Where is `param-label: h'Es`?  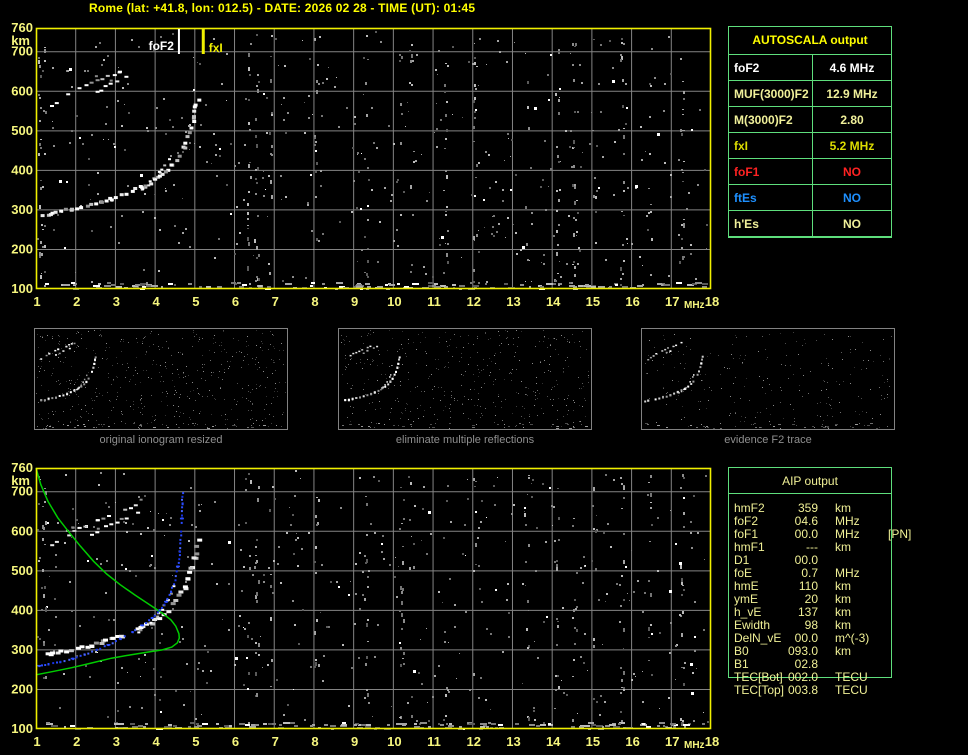
param-label: h'Es is located at coordinates (771, 223).